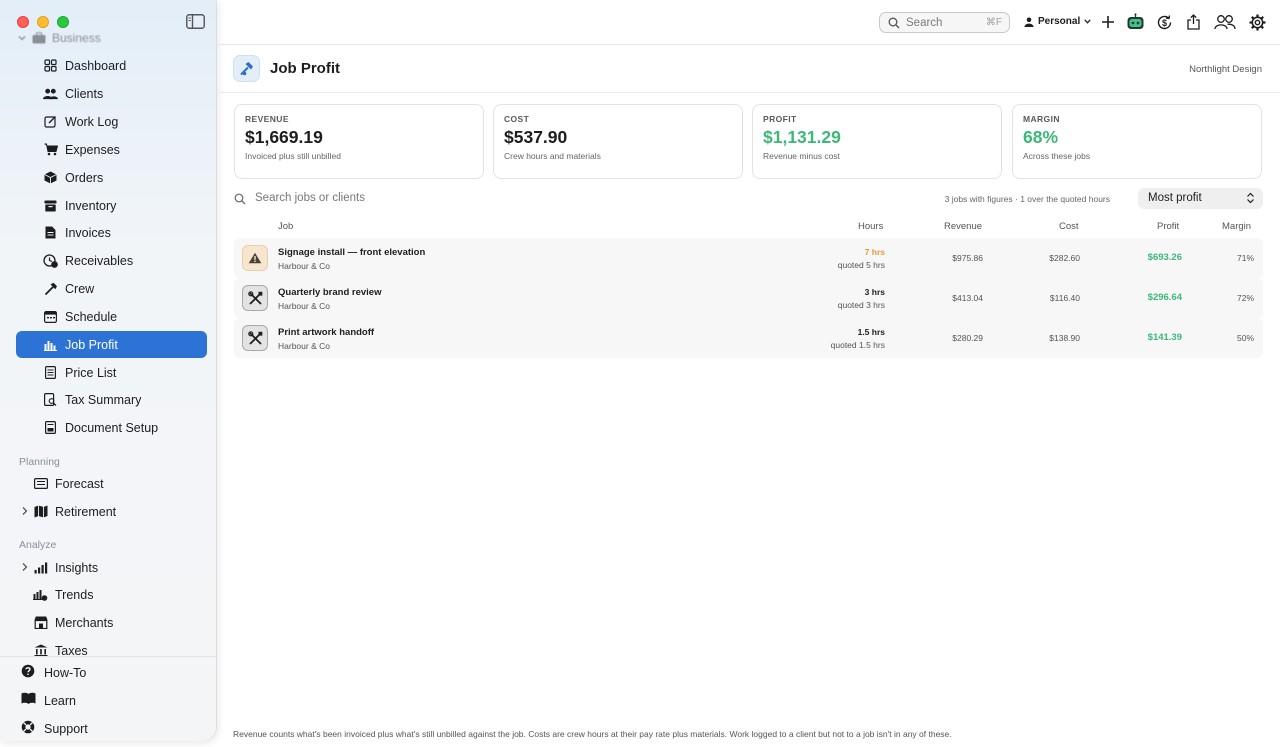  What do you see at coordinates (748, 22) in the screenshot?
I see `toolbar: Search ⌘F Personal $` at bounding box center [748, 22].